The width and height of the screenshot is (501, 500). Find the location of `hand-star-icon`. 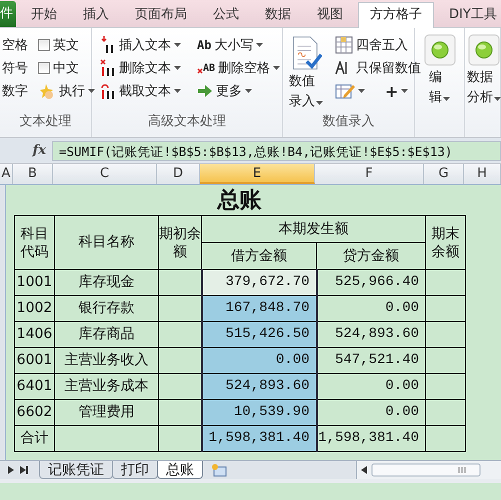

hand-star-icon is located at coordinates (47, 91).